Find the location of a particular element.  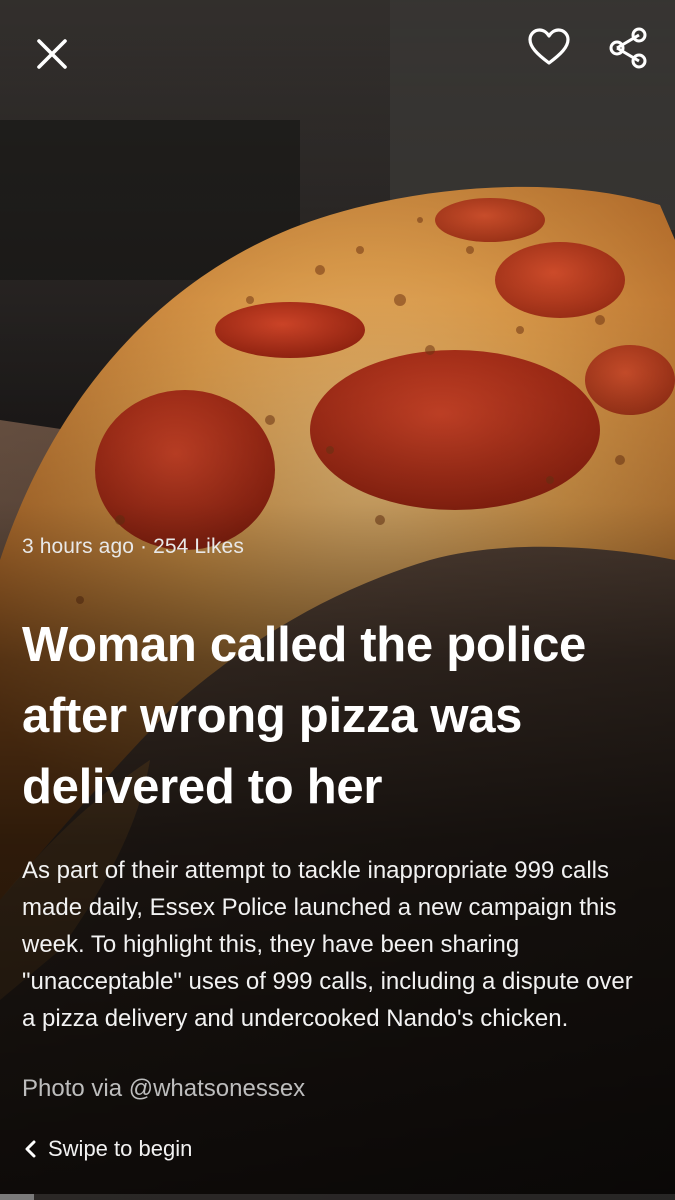

like-button is located at coordinates (549, 47).